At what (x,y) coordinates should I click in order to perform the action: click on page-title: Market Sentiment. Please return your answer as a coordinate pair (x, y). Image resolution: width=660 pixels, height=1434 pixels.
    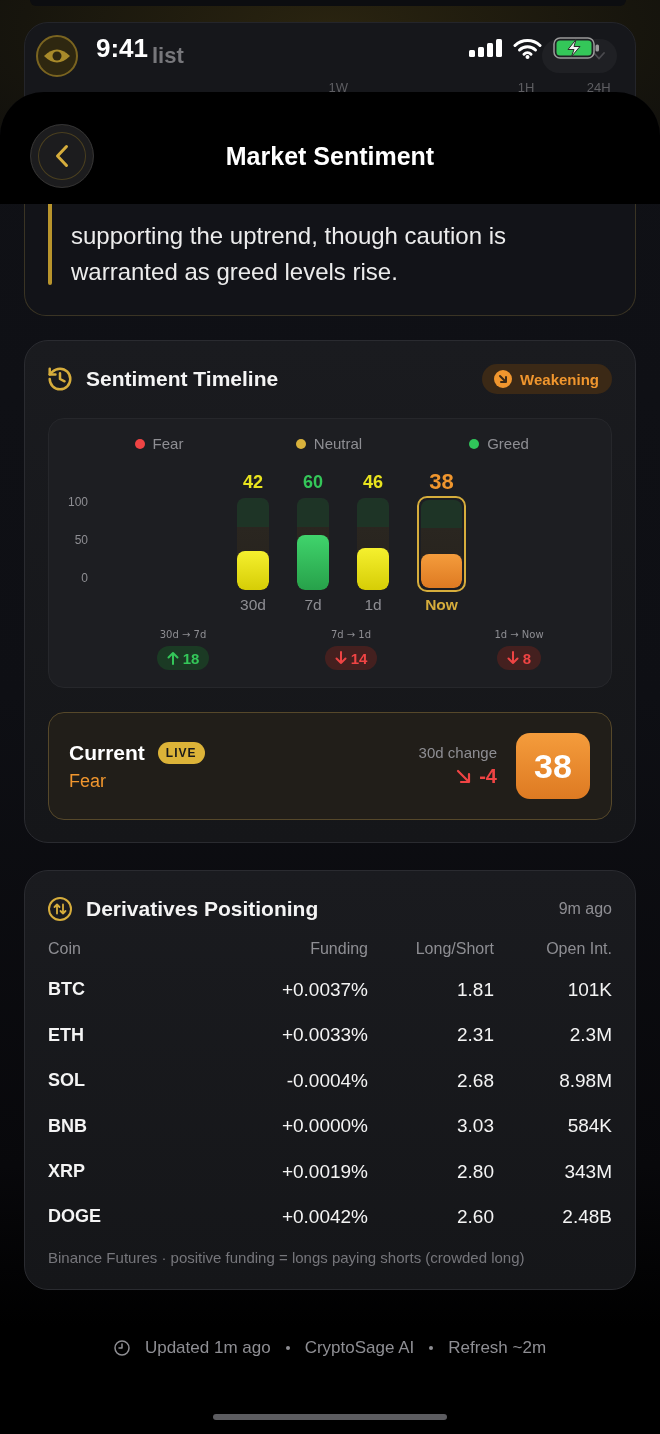
    Looking at the image, I should click on (330, 156).